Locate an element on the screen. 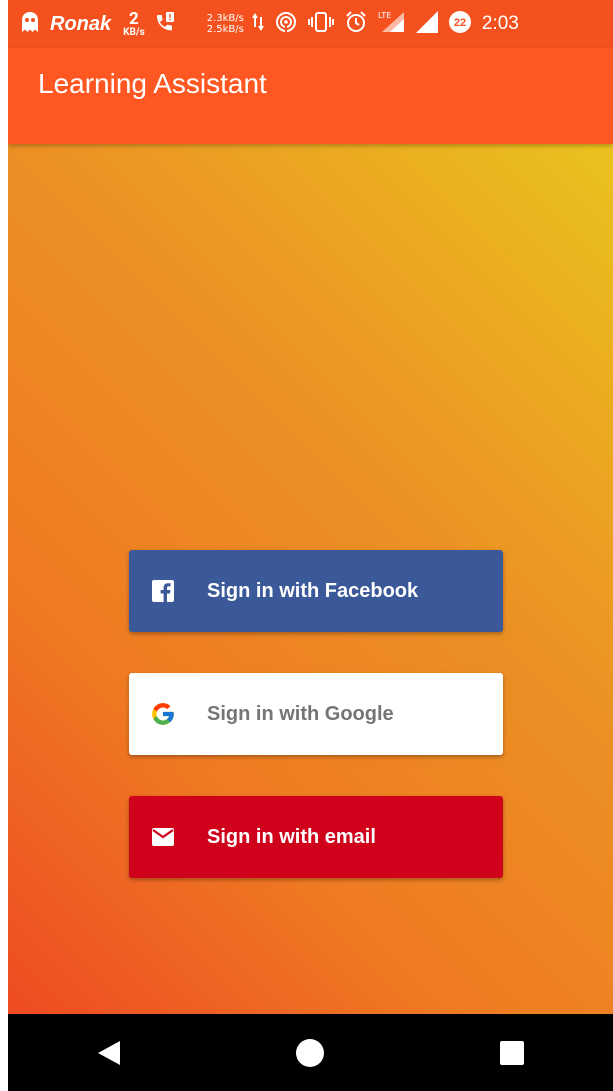 The image size is (613, 1091). back-icon is located at coordinates (108, 1052).